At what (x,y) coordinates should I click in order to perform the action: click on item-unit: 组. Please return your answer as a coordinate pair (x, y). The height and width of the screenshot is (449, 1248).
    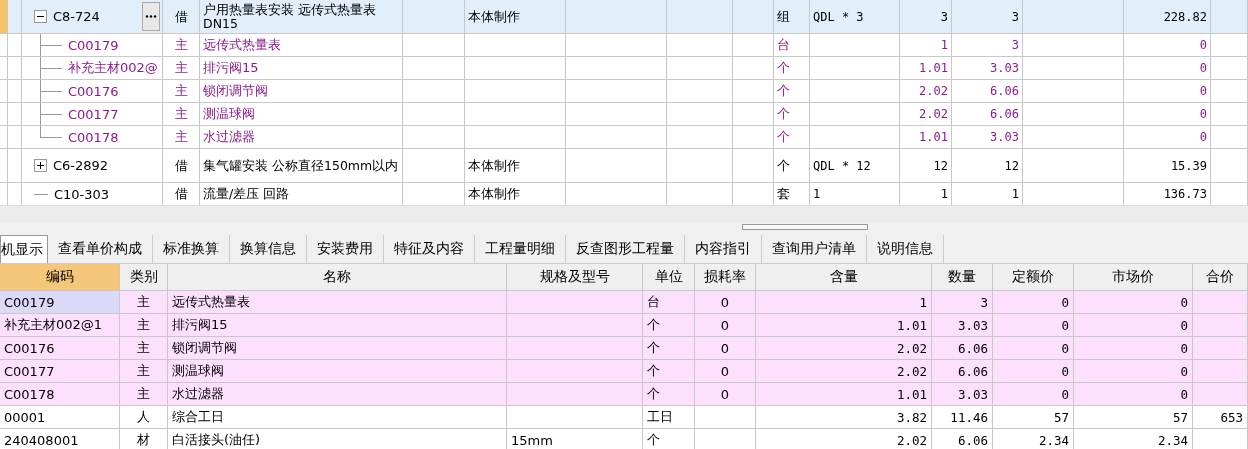
    Looking at the image, I should click on (792, 17).